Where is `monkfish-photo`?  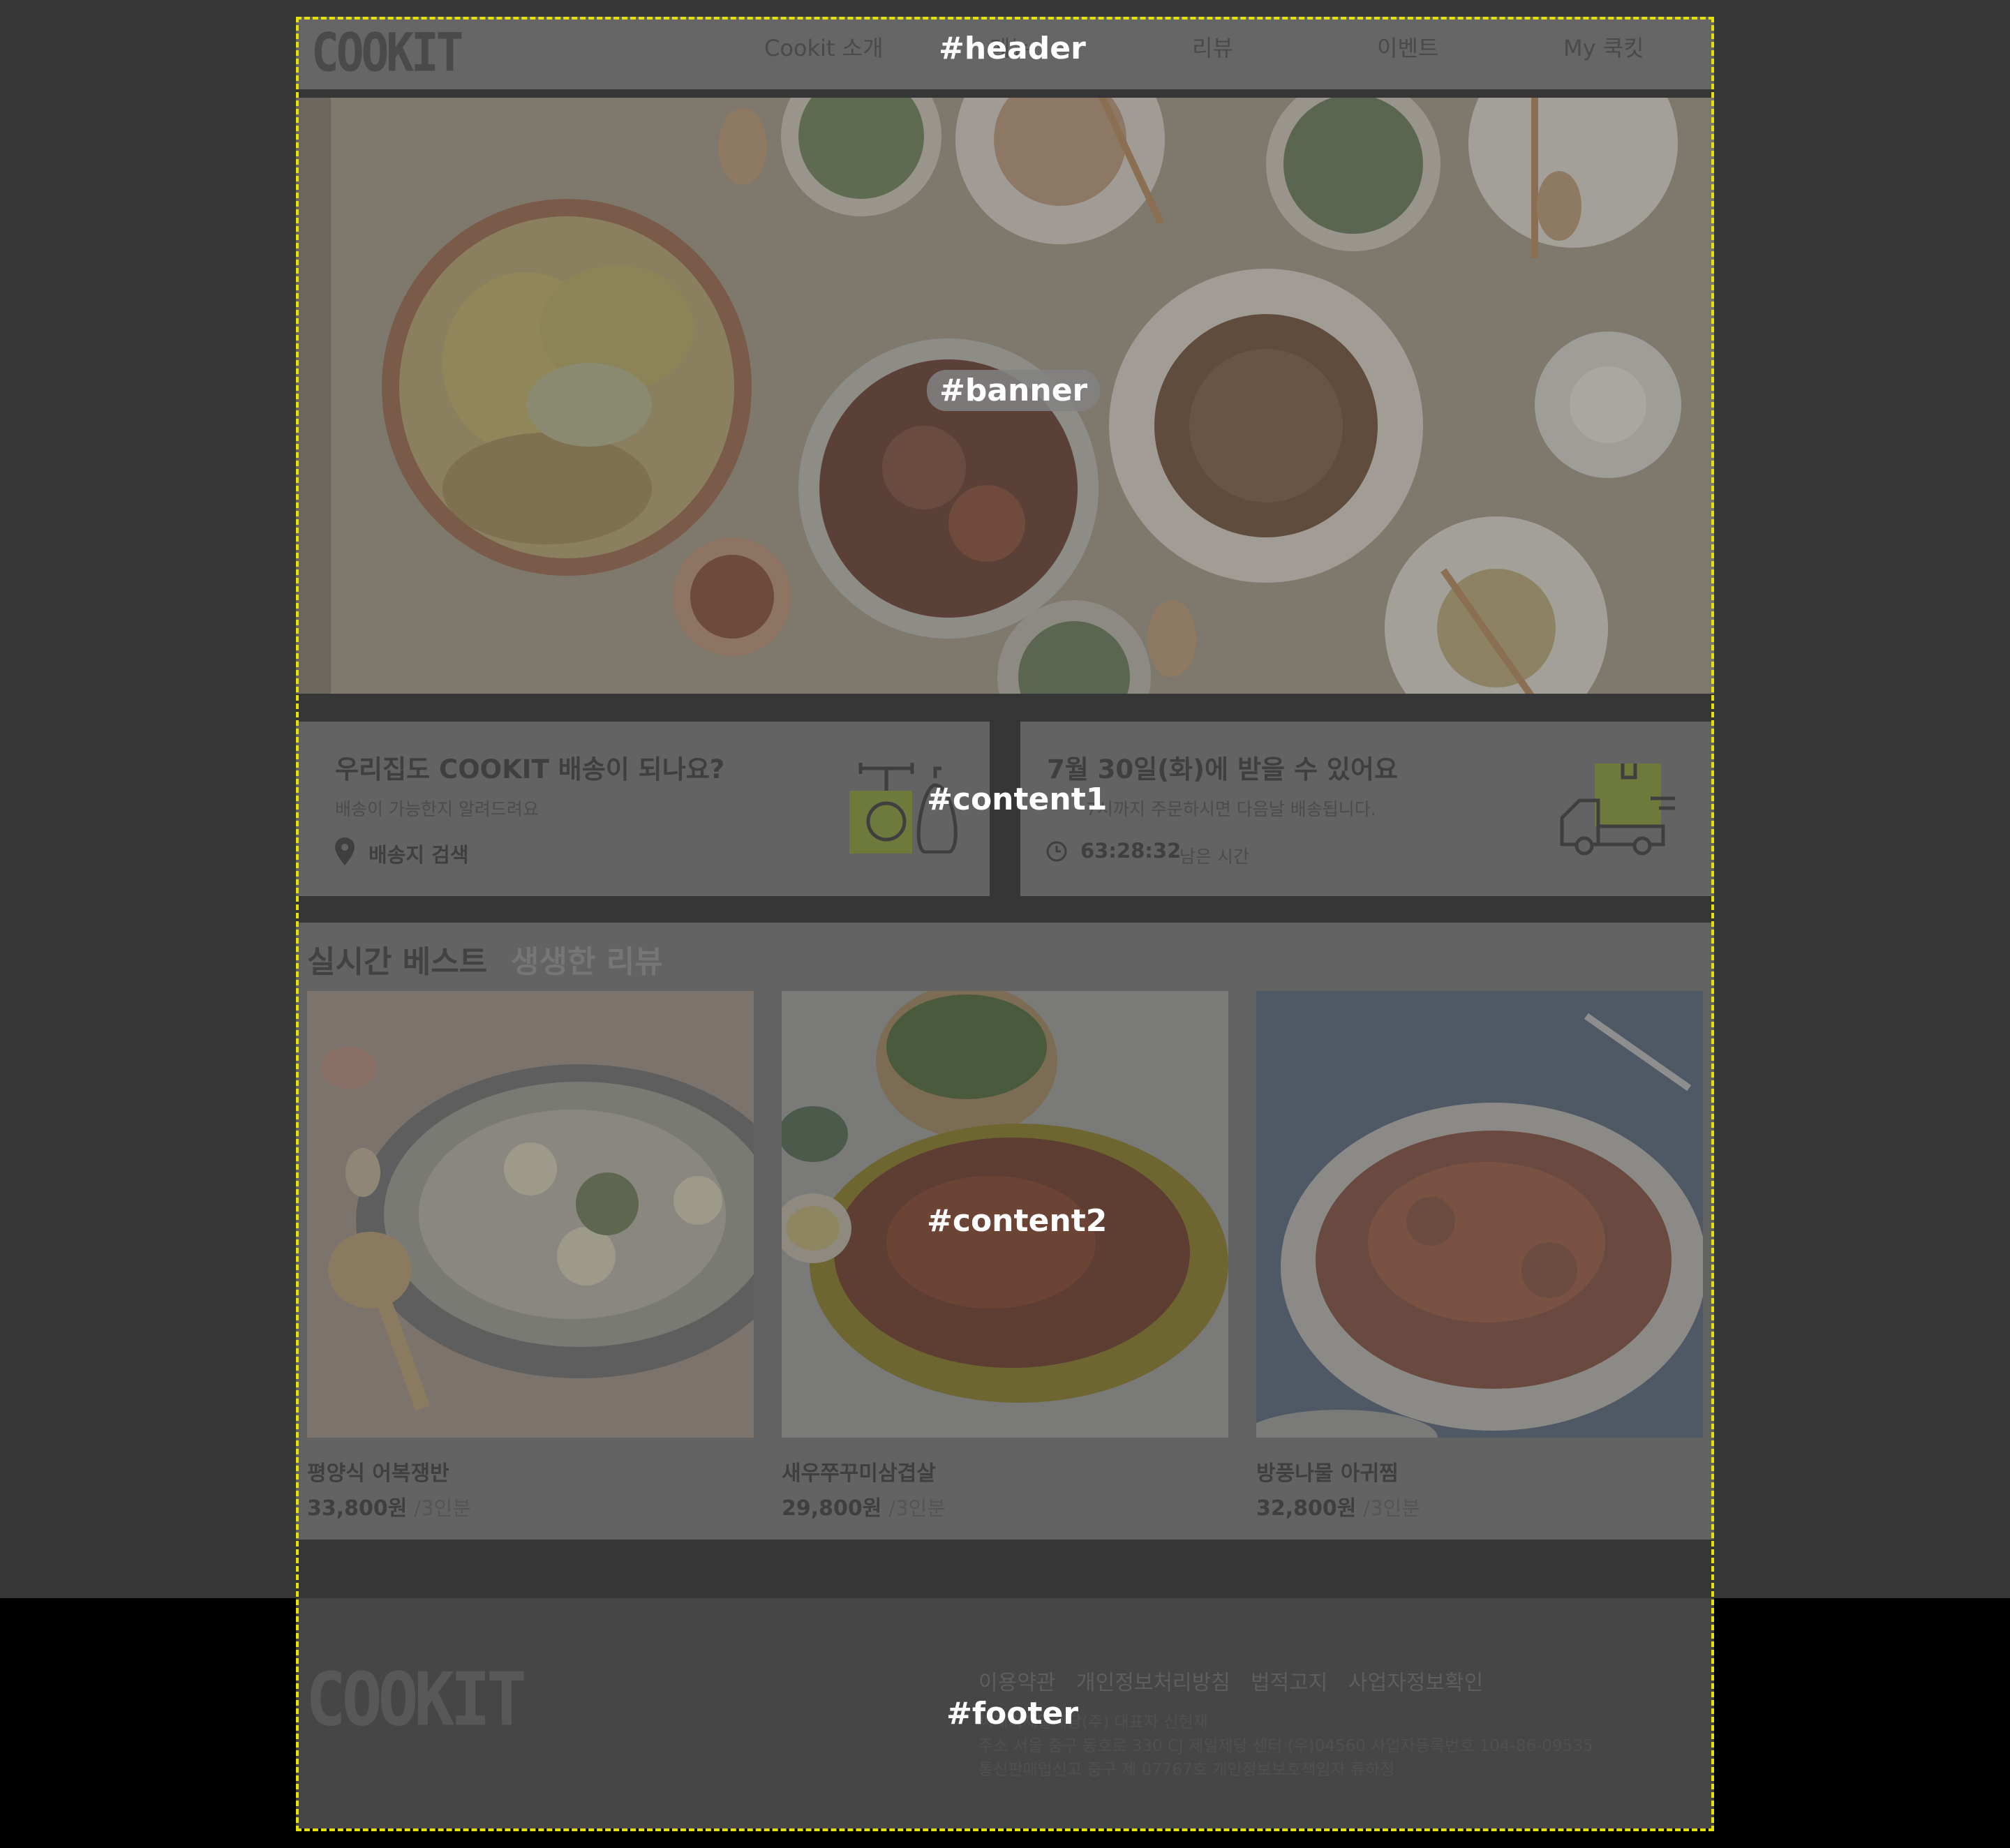 monkfish-photo is located at coordinates (1479, 1214).